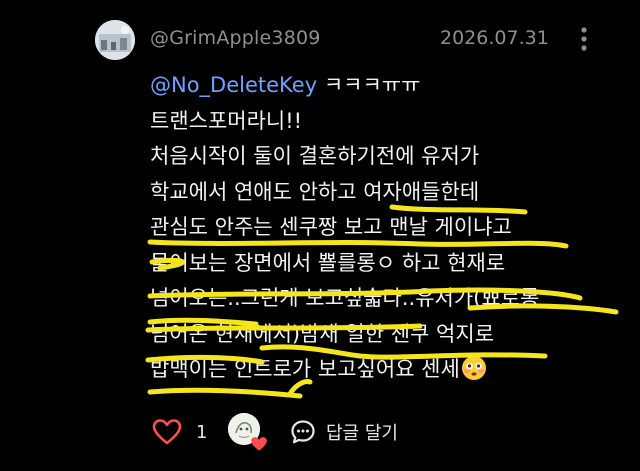 Image resolution: width=640 pixels, height=471 pixels. What do you see at coordinates (315, 191) in the screenshot?
I see `comment-line: 학교에서 연애도 안하고 여자애들한테` at bounding box center [315, 191].